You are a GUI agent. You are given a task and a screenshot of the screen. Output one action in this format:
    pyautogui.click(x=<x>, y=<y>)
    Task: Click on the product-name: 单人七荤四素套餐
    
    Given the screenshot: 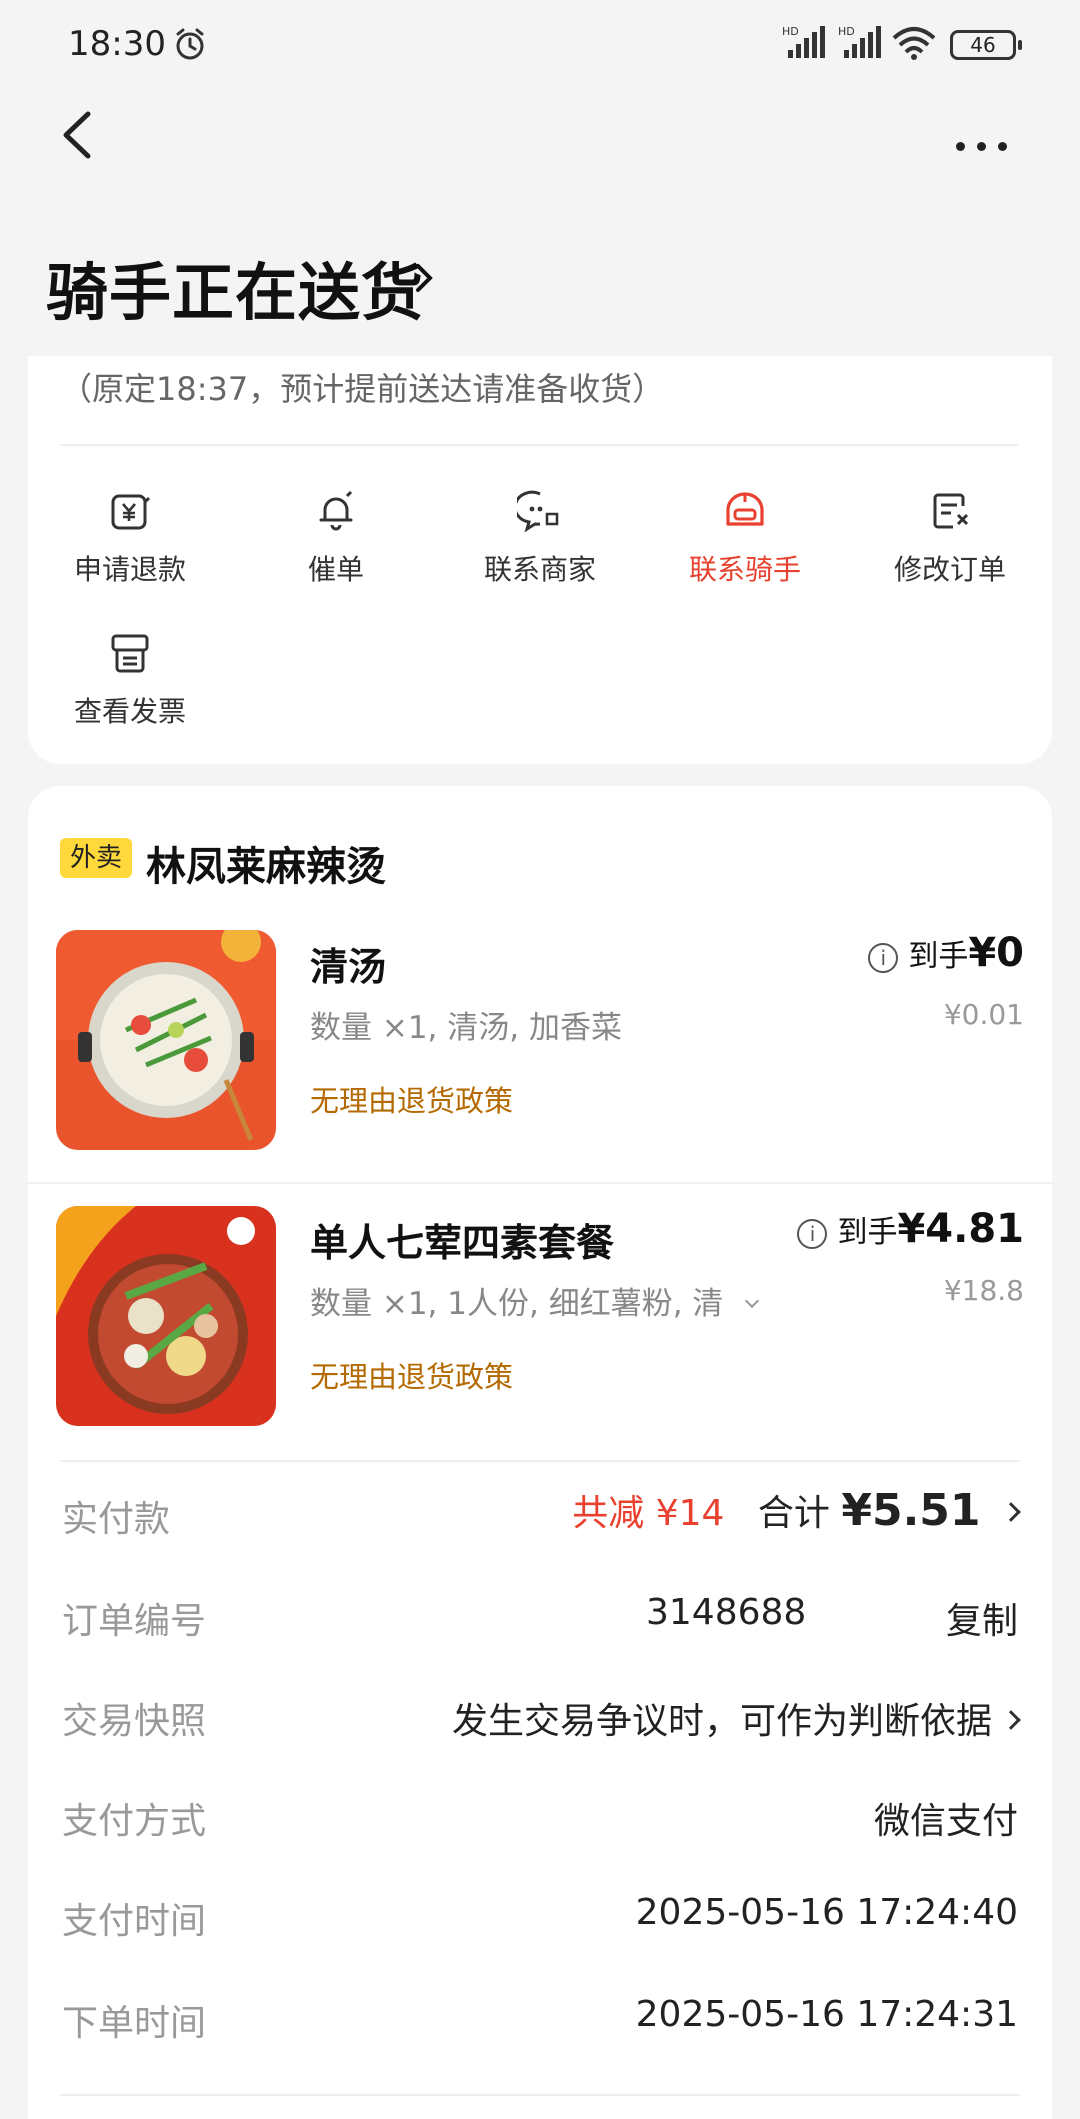 What is the action you would take?
    pyautogui.click(x=462, y=1239)
    